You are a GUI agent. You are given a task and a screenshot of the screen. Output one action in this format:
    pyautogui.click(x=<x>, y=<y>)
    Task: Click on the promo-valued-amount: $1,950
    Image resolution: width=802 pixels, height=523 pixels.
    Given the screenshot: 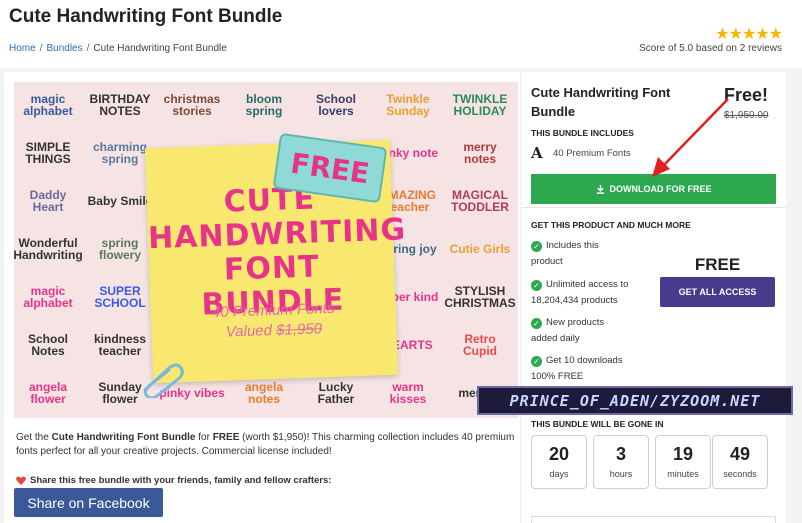 What is the action you would take?
    pyautogui.click(x=299, y=329)
    